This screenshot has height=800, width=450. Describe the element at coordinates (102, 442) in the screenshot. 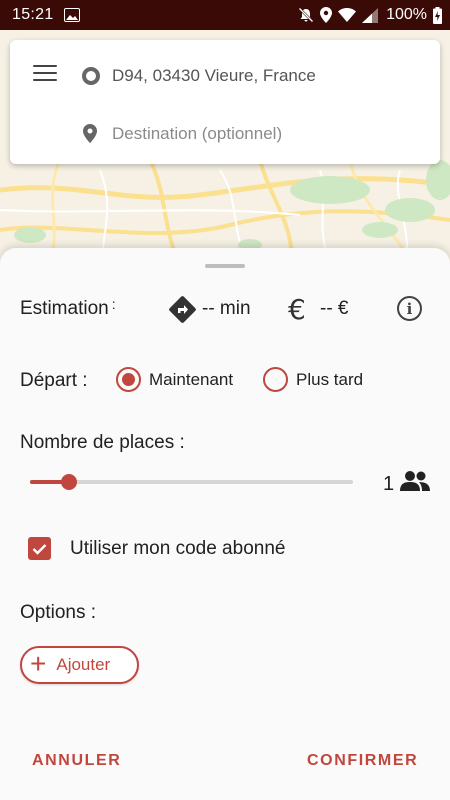

I see `places-label: Nombre de places :` at that location.